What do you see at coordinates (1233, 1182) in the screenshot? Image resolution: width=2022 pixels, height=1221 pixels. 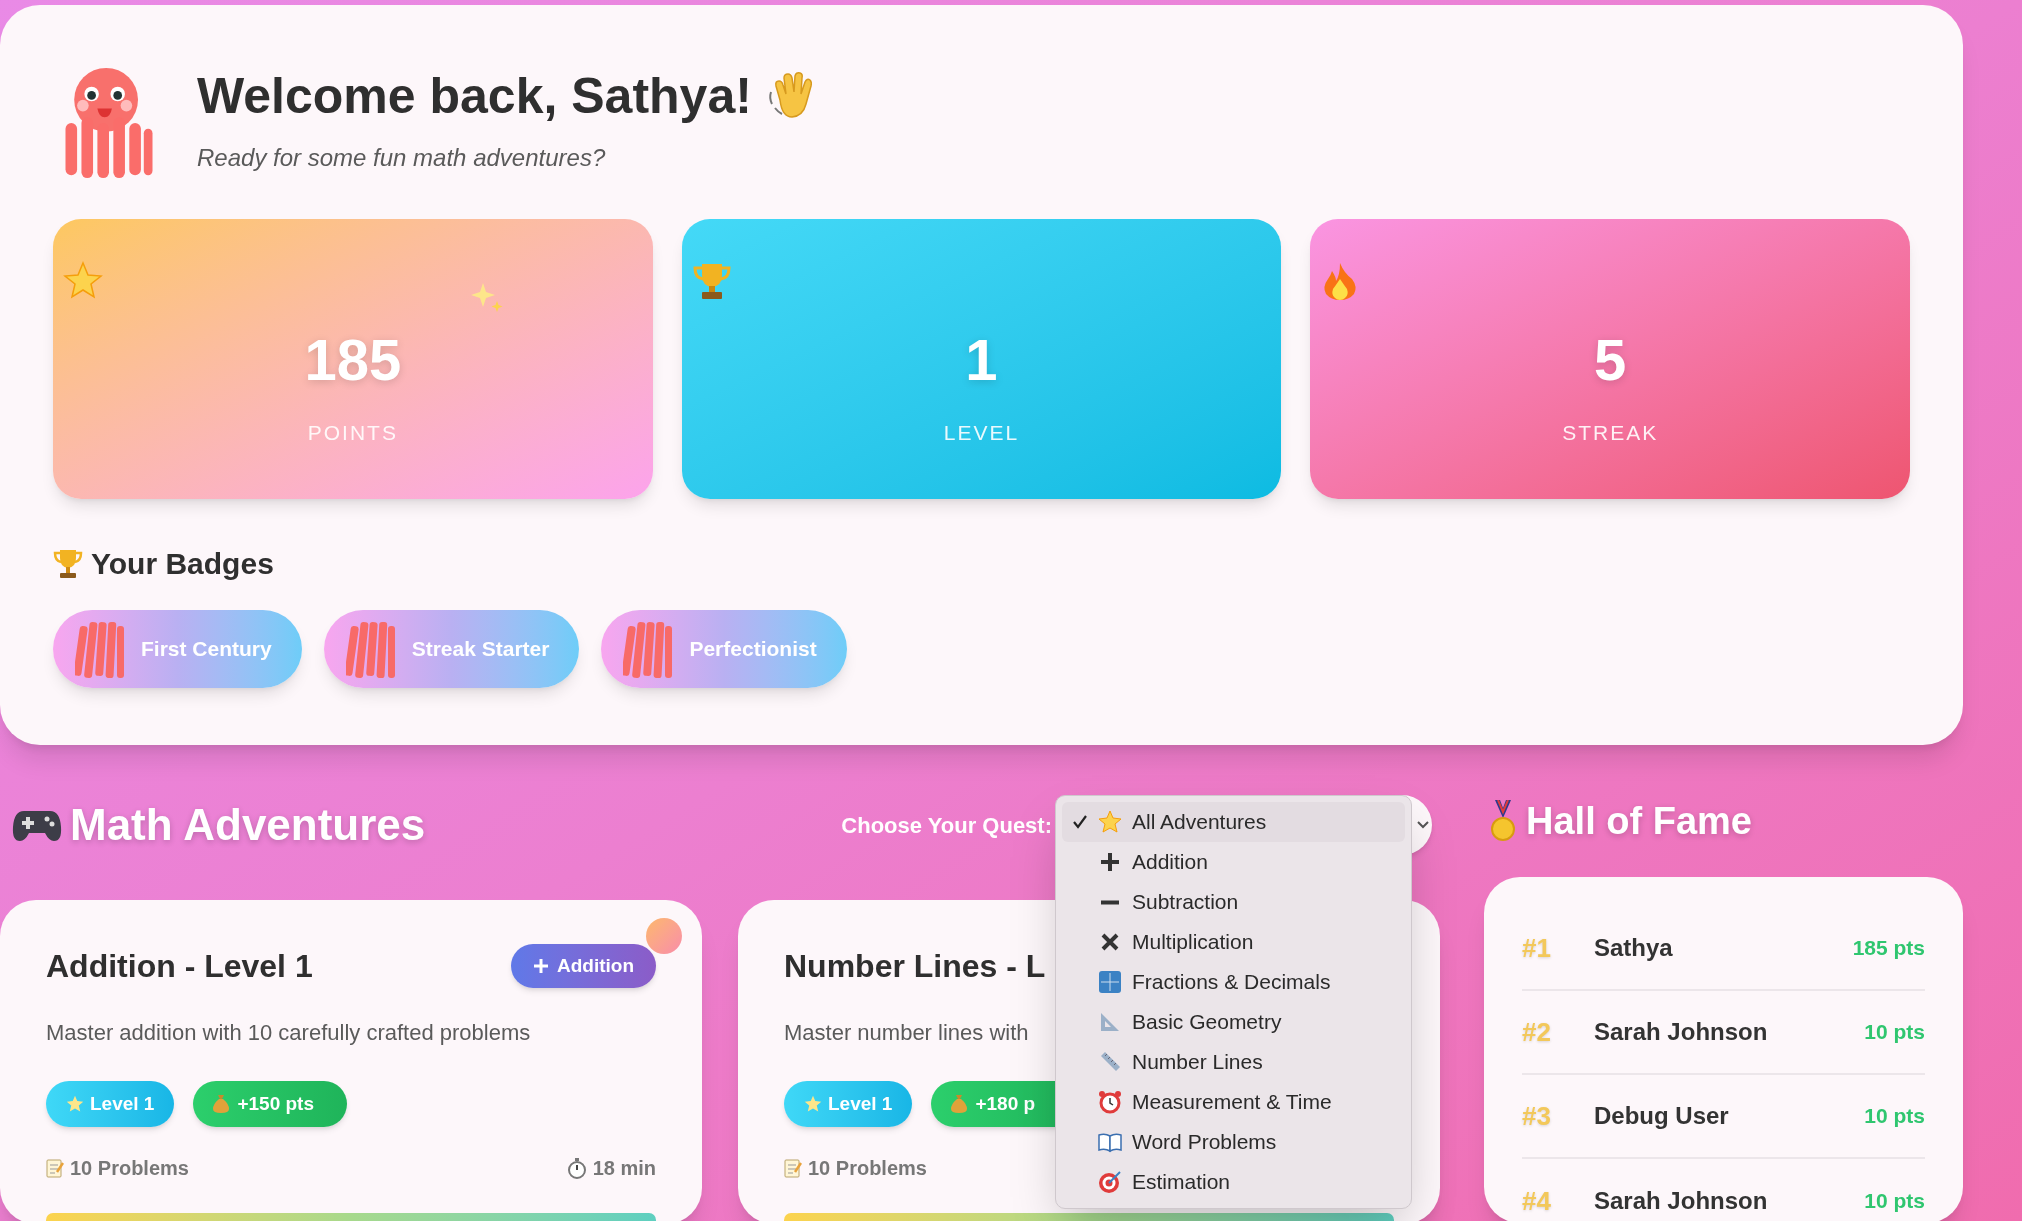 I see `menu-item: Estimation` at bounding box center [1233, 1182].